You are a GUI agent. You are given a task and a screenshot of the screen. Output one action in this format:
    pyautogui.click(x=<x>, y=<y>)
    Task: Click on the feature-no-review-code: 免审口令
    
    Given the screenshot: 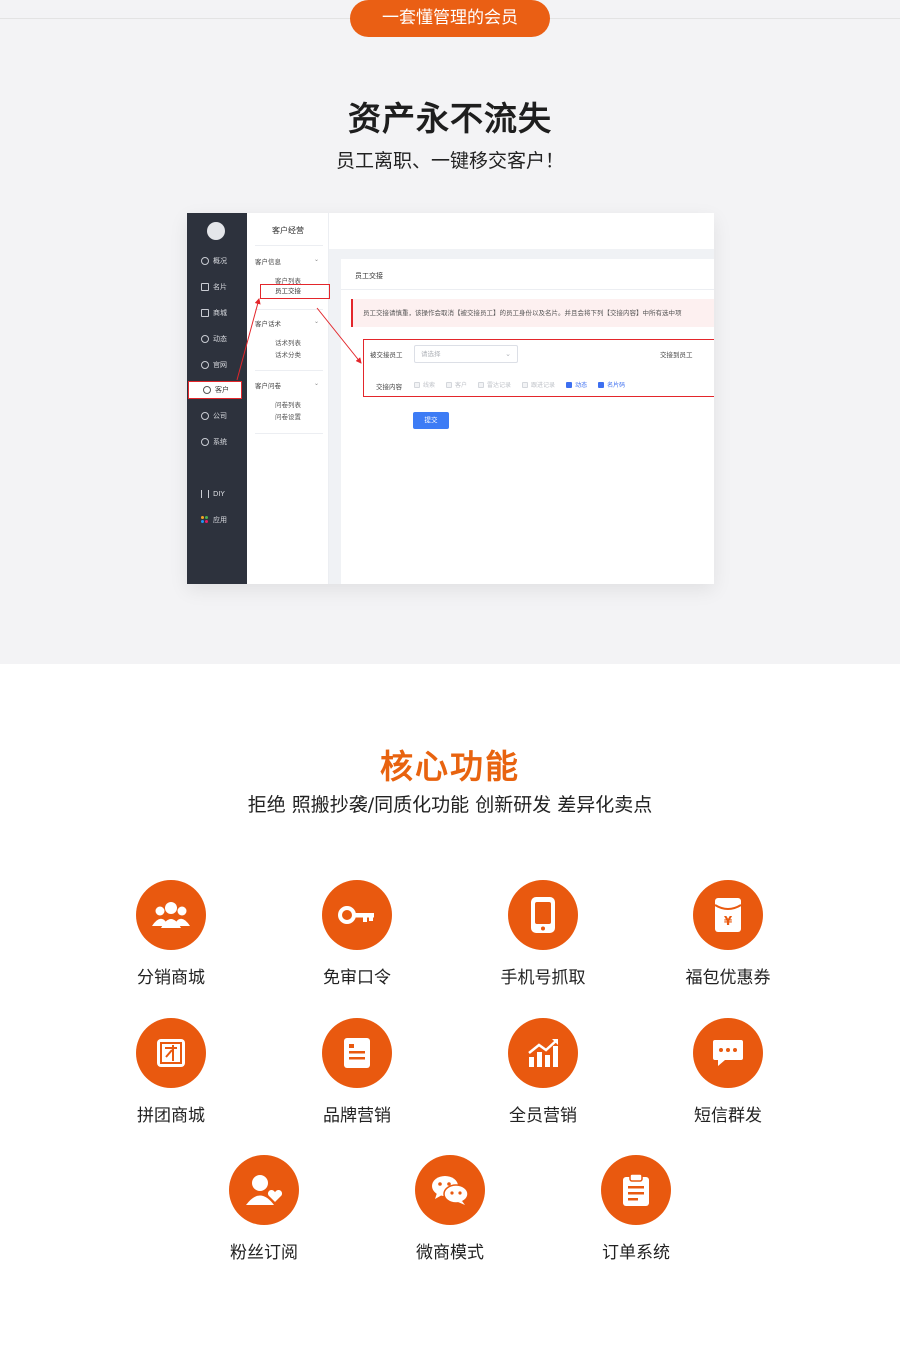 What is the action you would take?
    pyautogui.click(x=357, y=934)
    